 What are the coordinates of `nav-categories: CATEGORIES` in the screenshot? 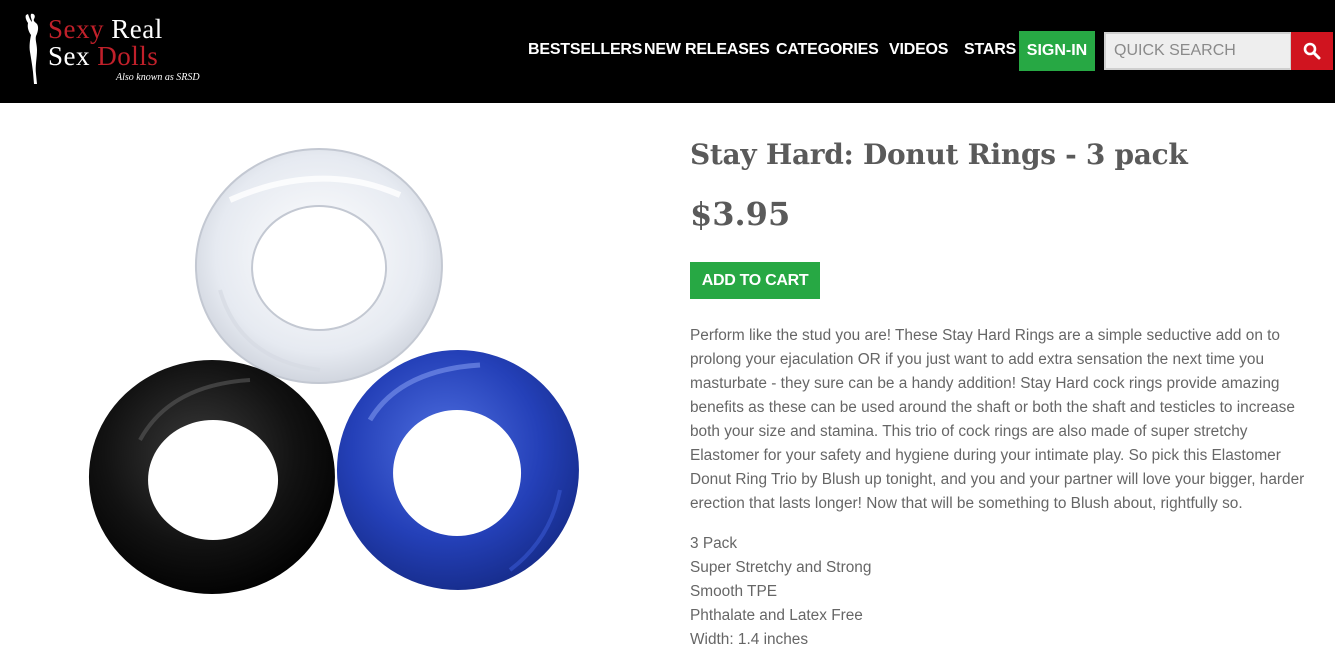 It's located at (827, 50).